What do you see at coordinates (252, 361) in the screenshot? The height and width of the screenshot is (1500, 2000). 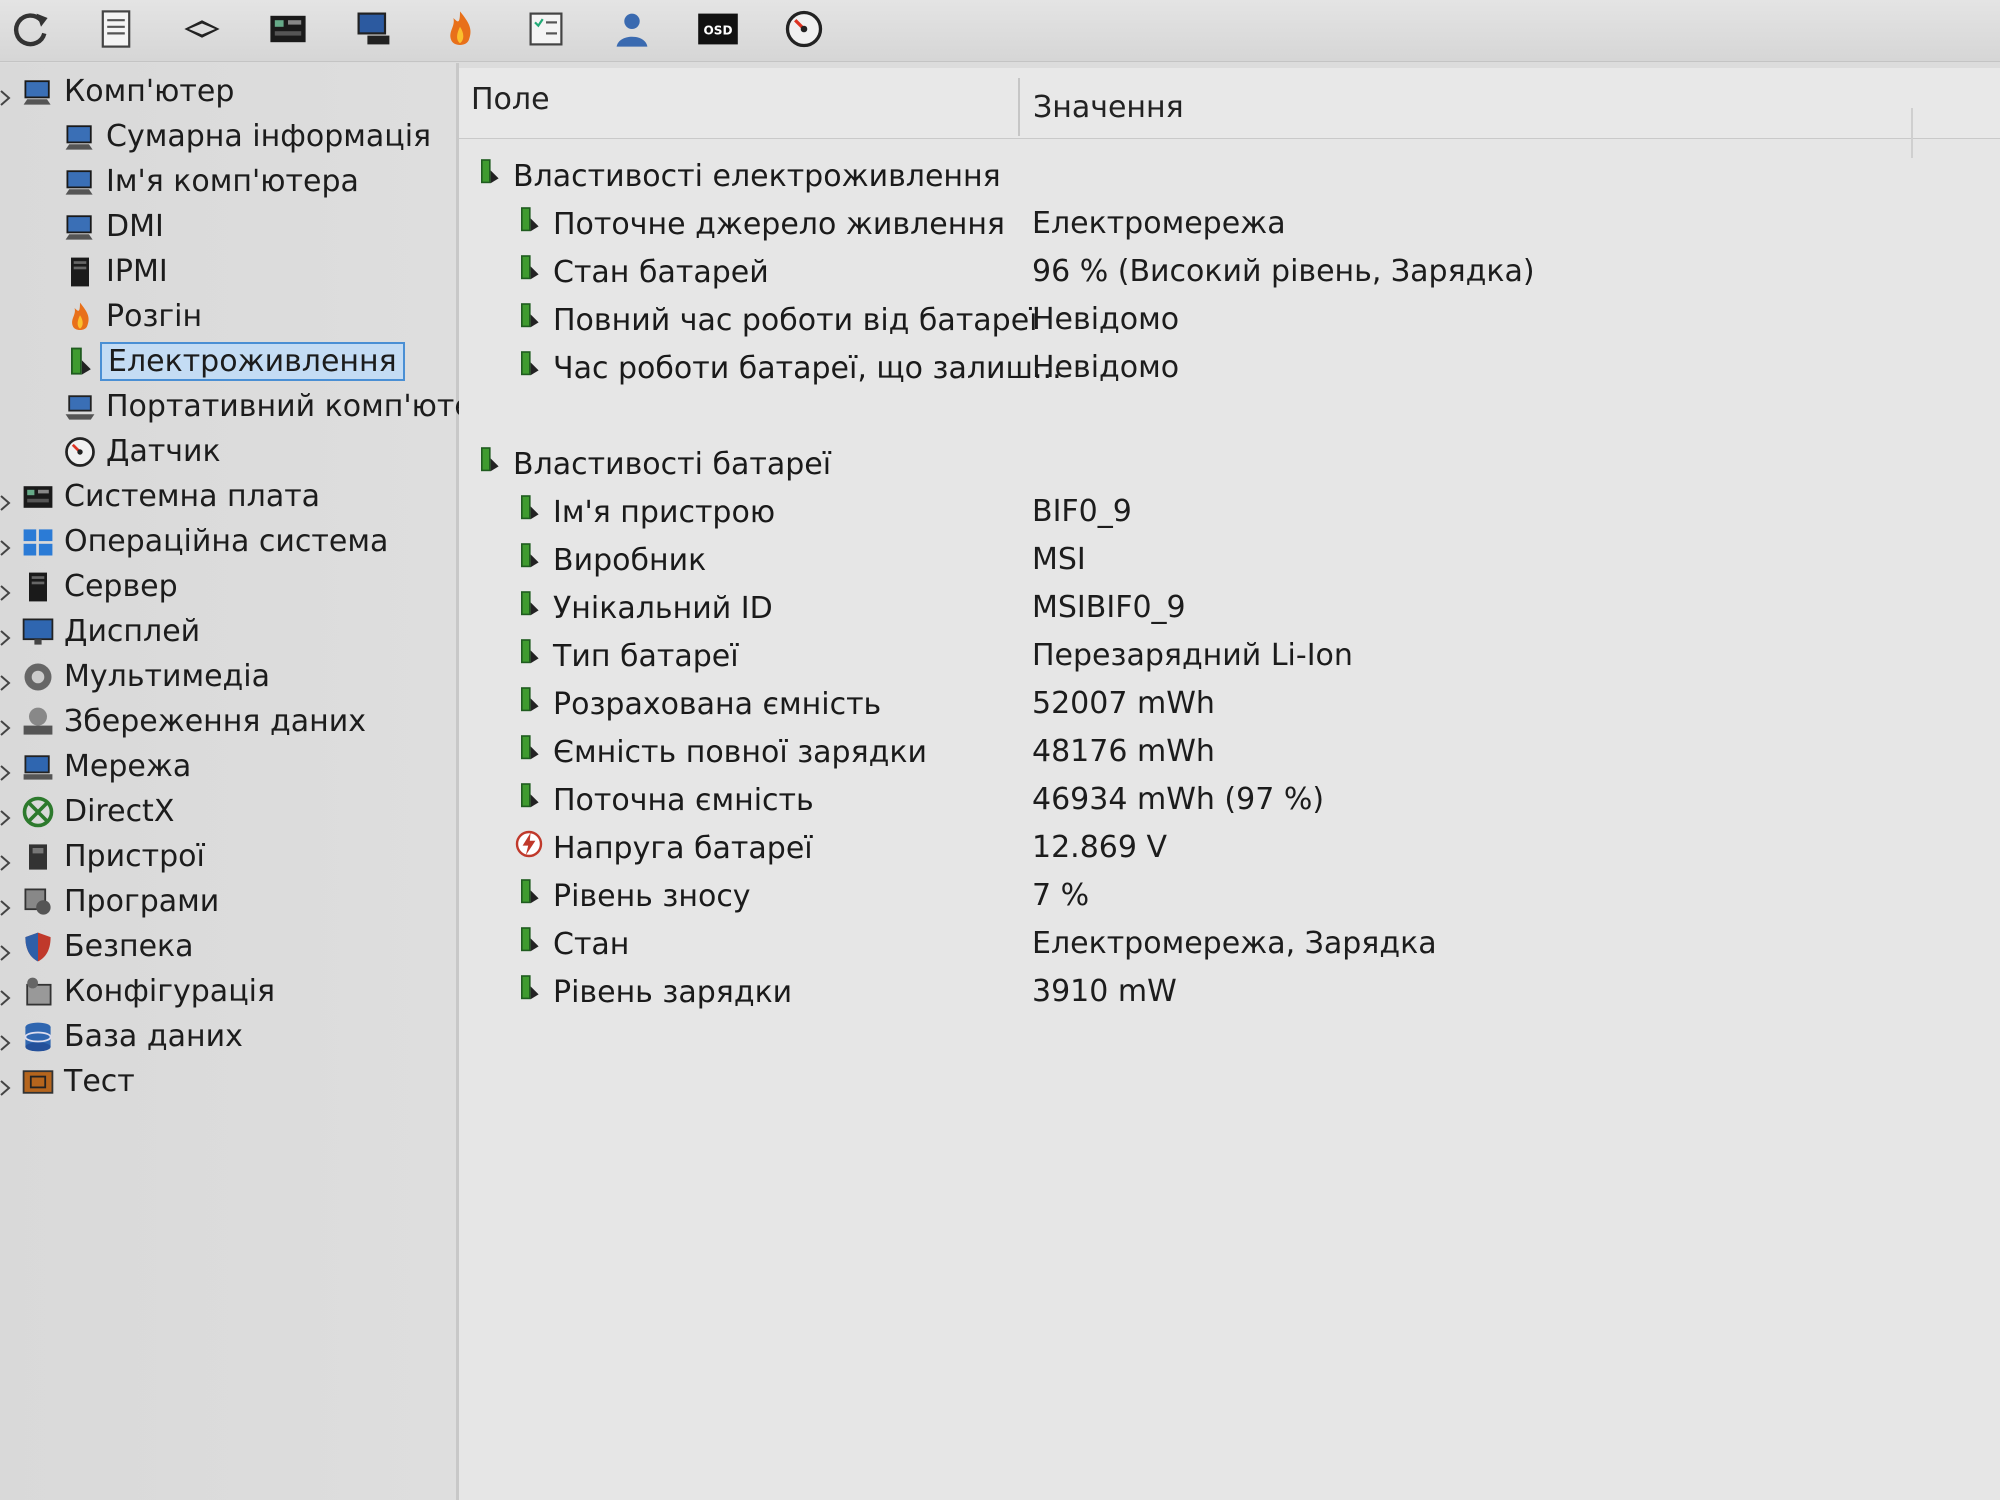 I see `tree-item-label: Електроживлення` at bounding box center [252, 361].